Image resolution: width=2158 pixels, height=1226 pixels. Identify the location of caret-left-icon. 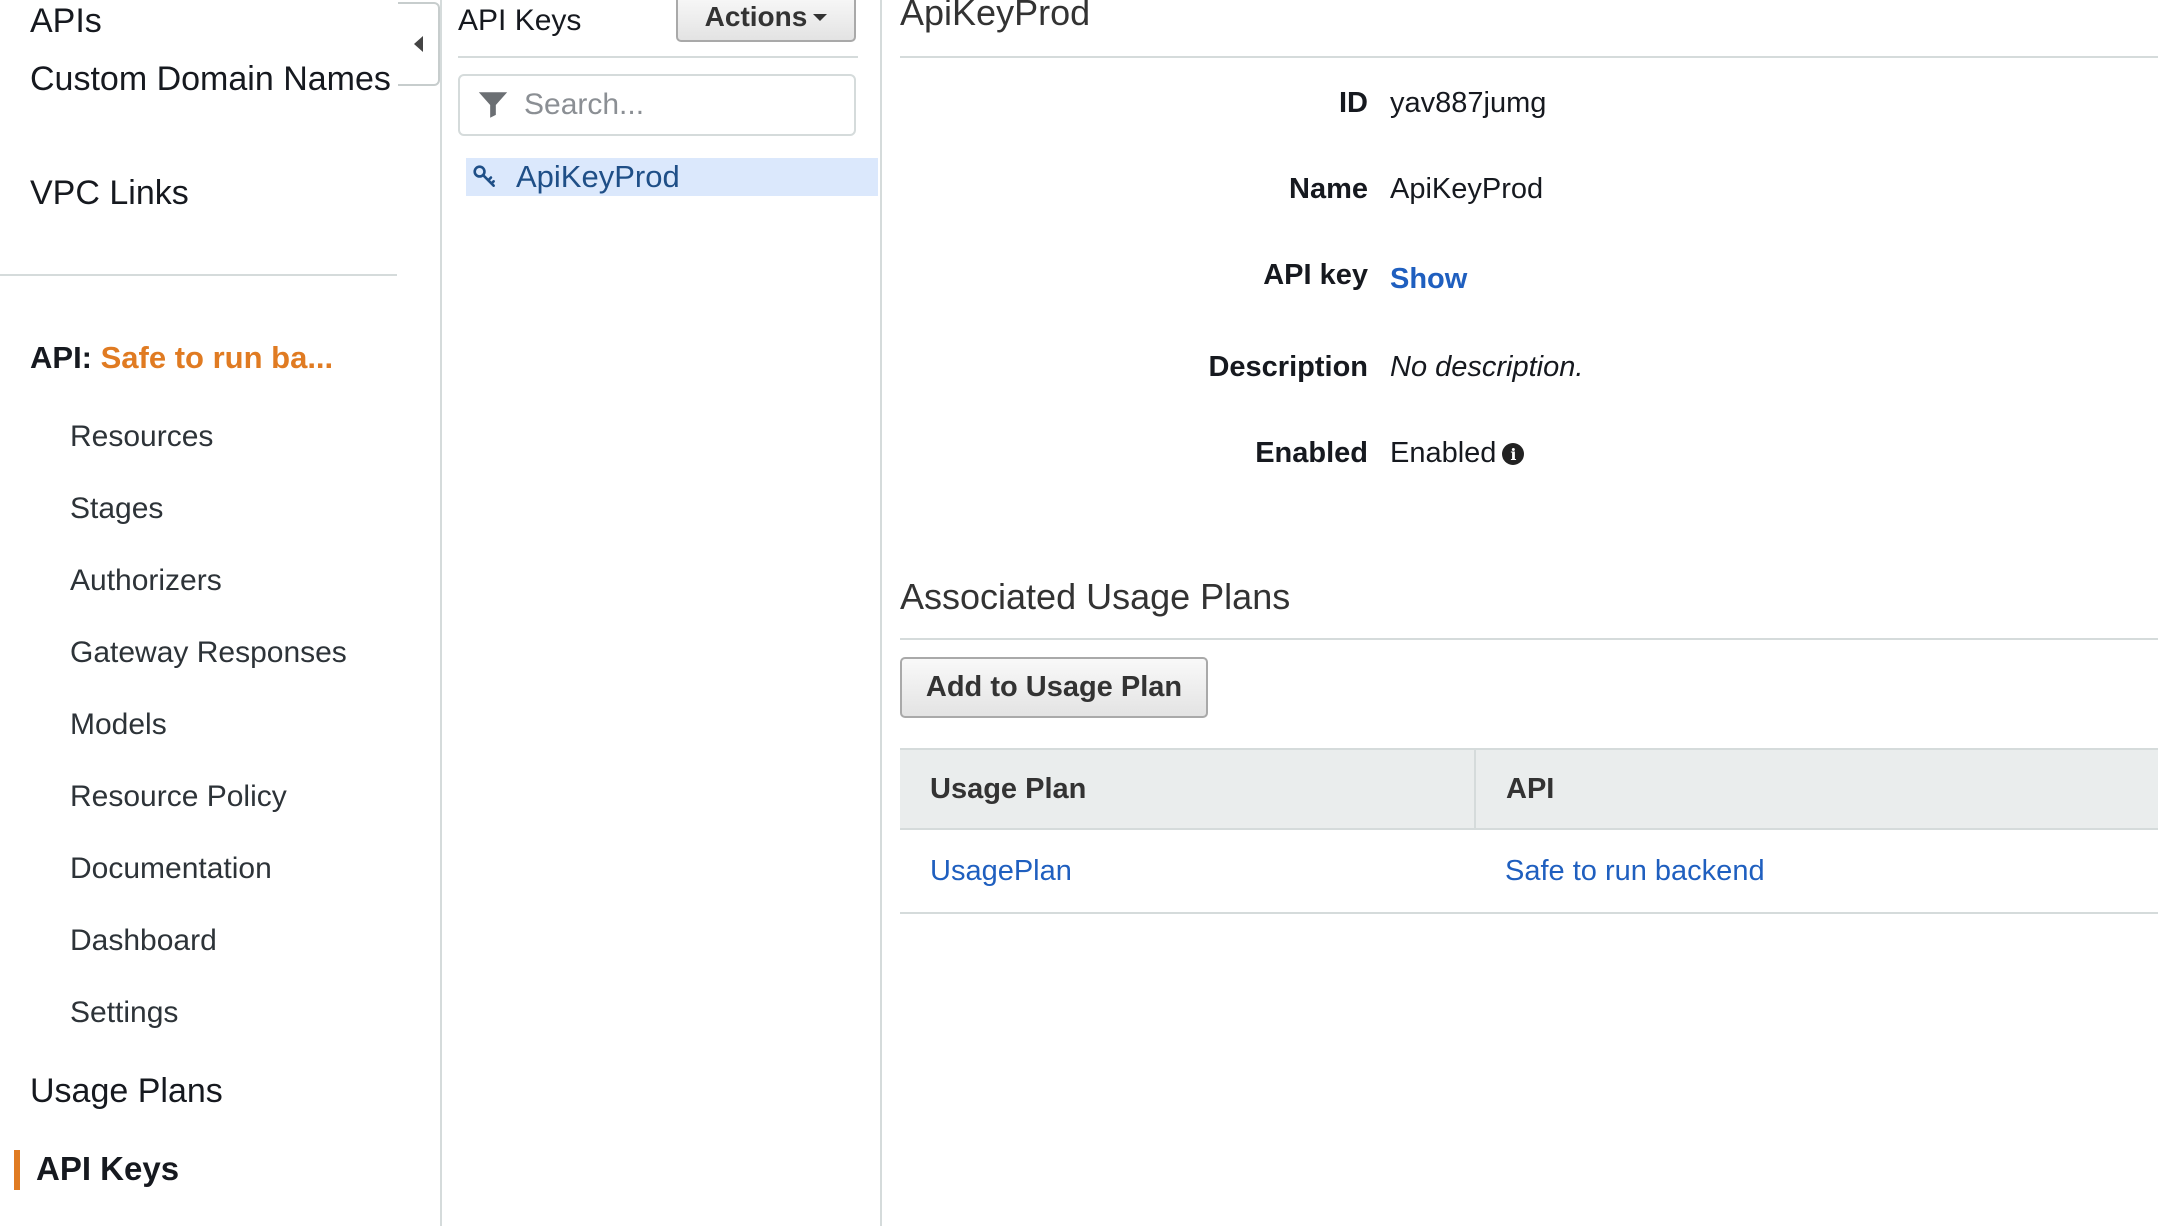
(418, 44).